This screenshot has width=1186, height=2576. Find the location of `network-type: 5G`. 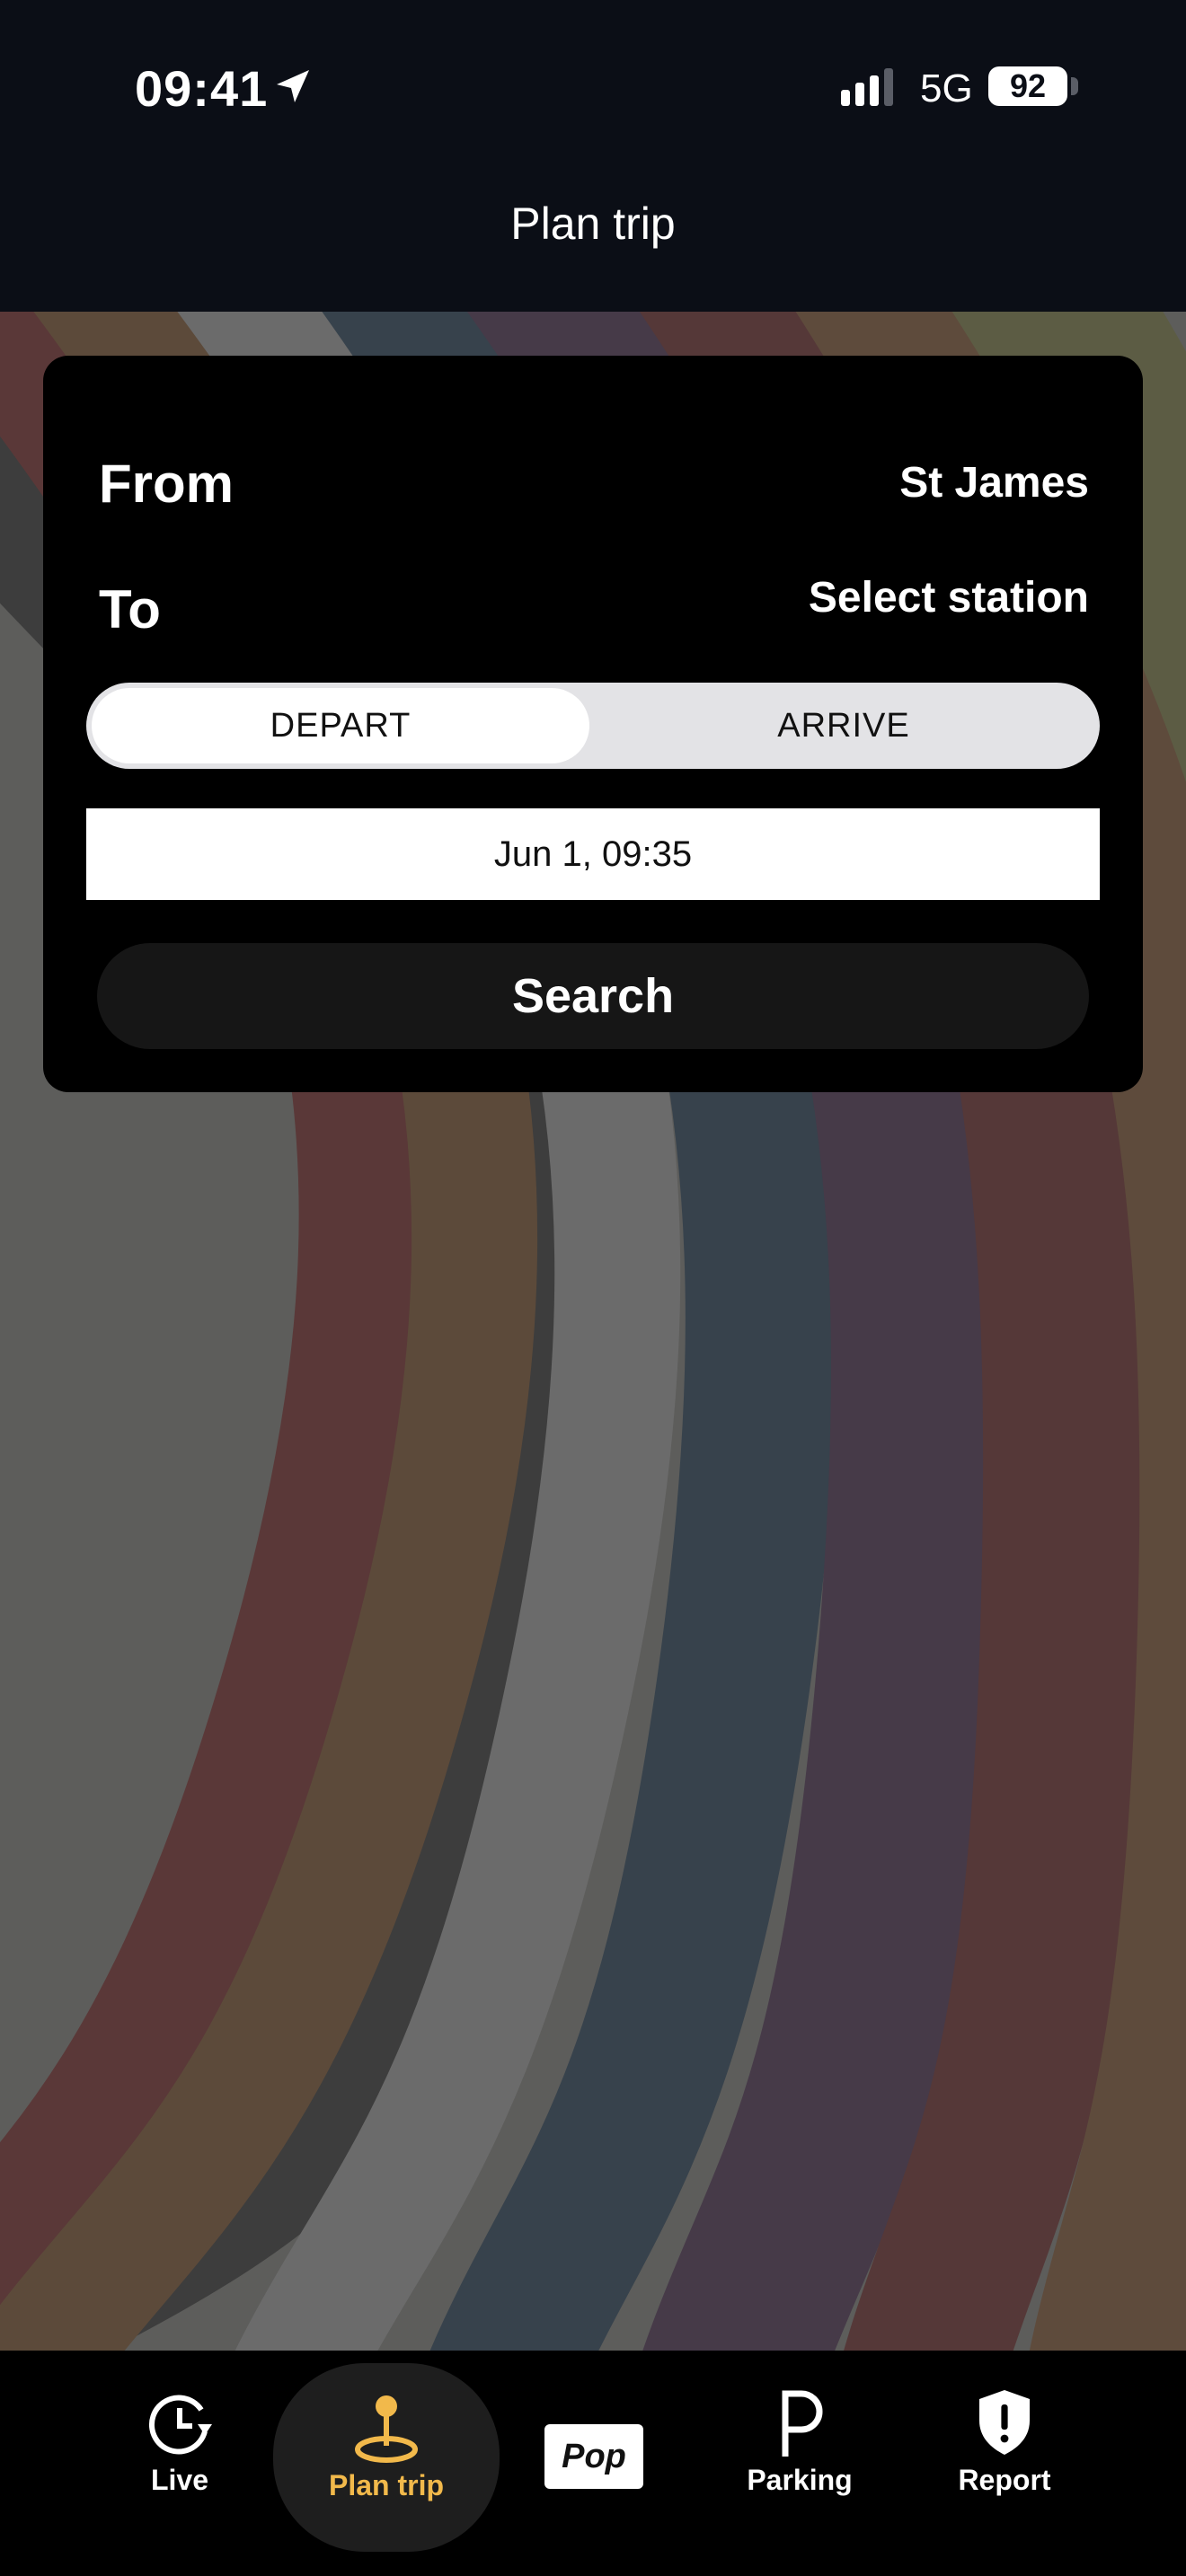

network-type: 5G is located at coordinates (946, 88).